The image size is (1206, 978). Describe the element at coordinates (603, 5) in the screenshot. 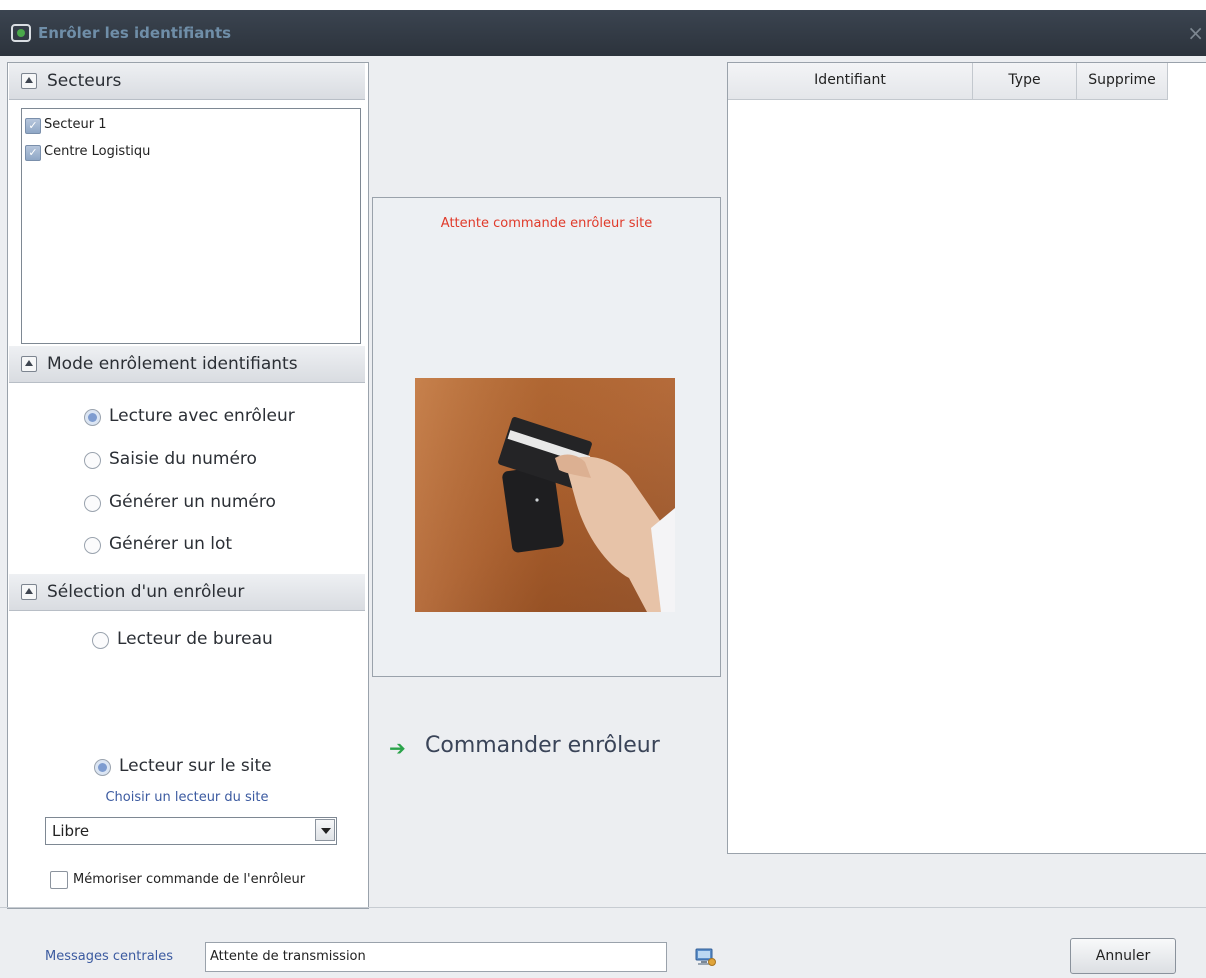

I see `top-strip` at that location.